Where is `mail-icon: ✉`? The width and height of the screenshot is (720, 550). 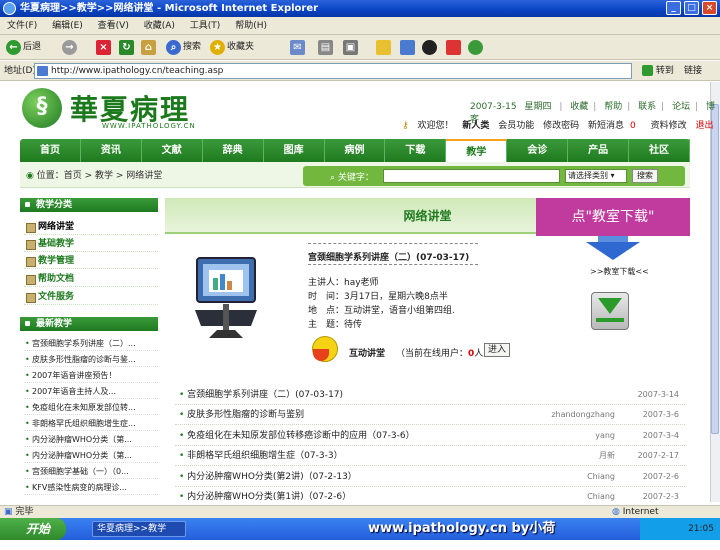
mail-icon: ✉ is located at coordinates (297, 47).